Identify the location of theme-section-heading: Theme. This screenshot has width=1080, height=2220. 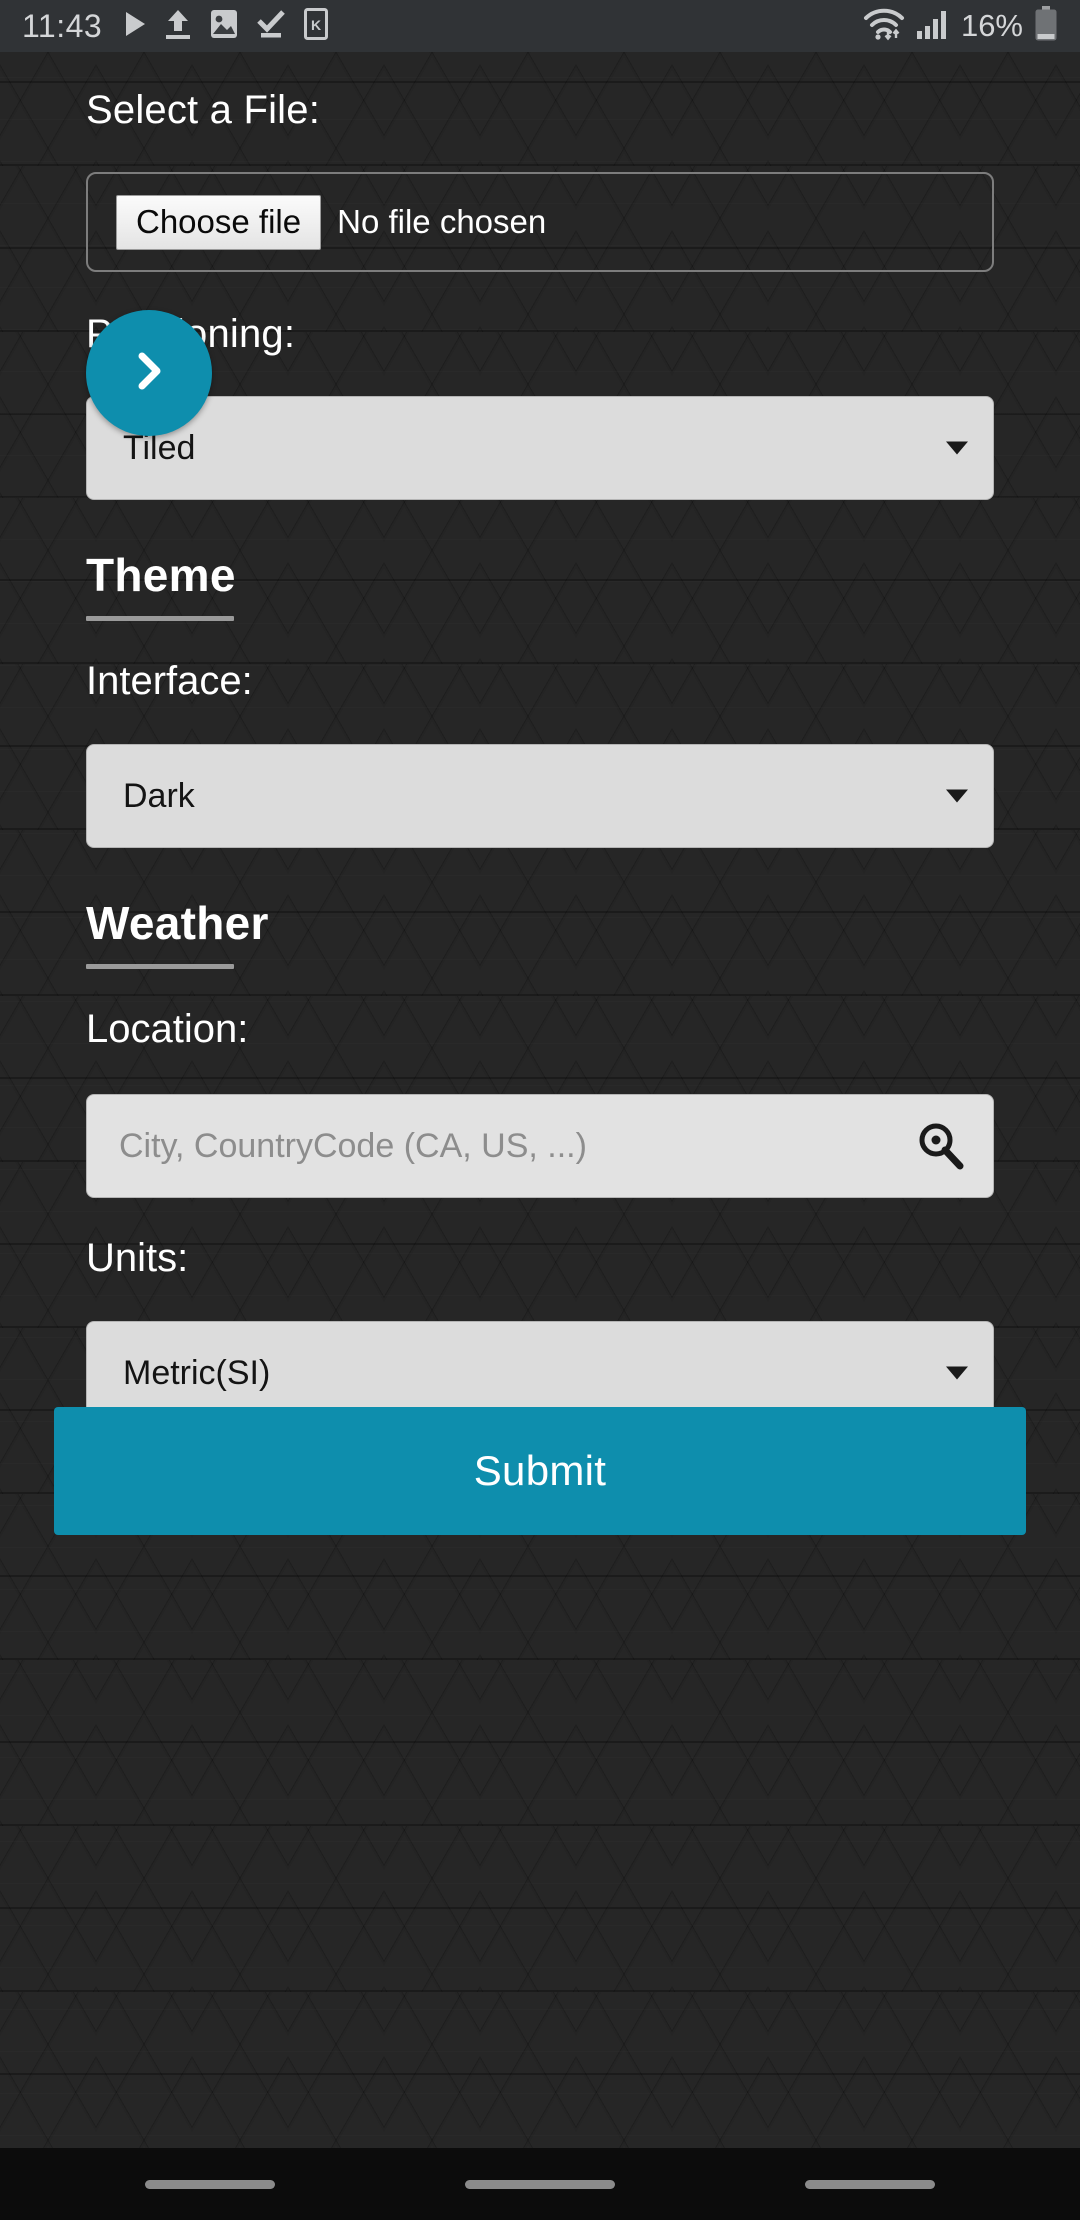
(161, 575).